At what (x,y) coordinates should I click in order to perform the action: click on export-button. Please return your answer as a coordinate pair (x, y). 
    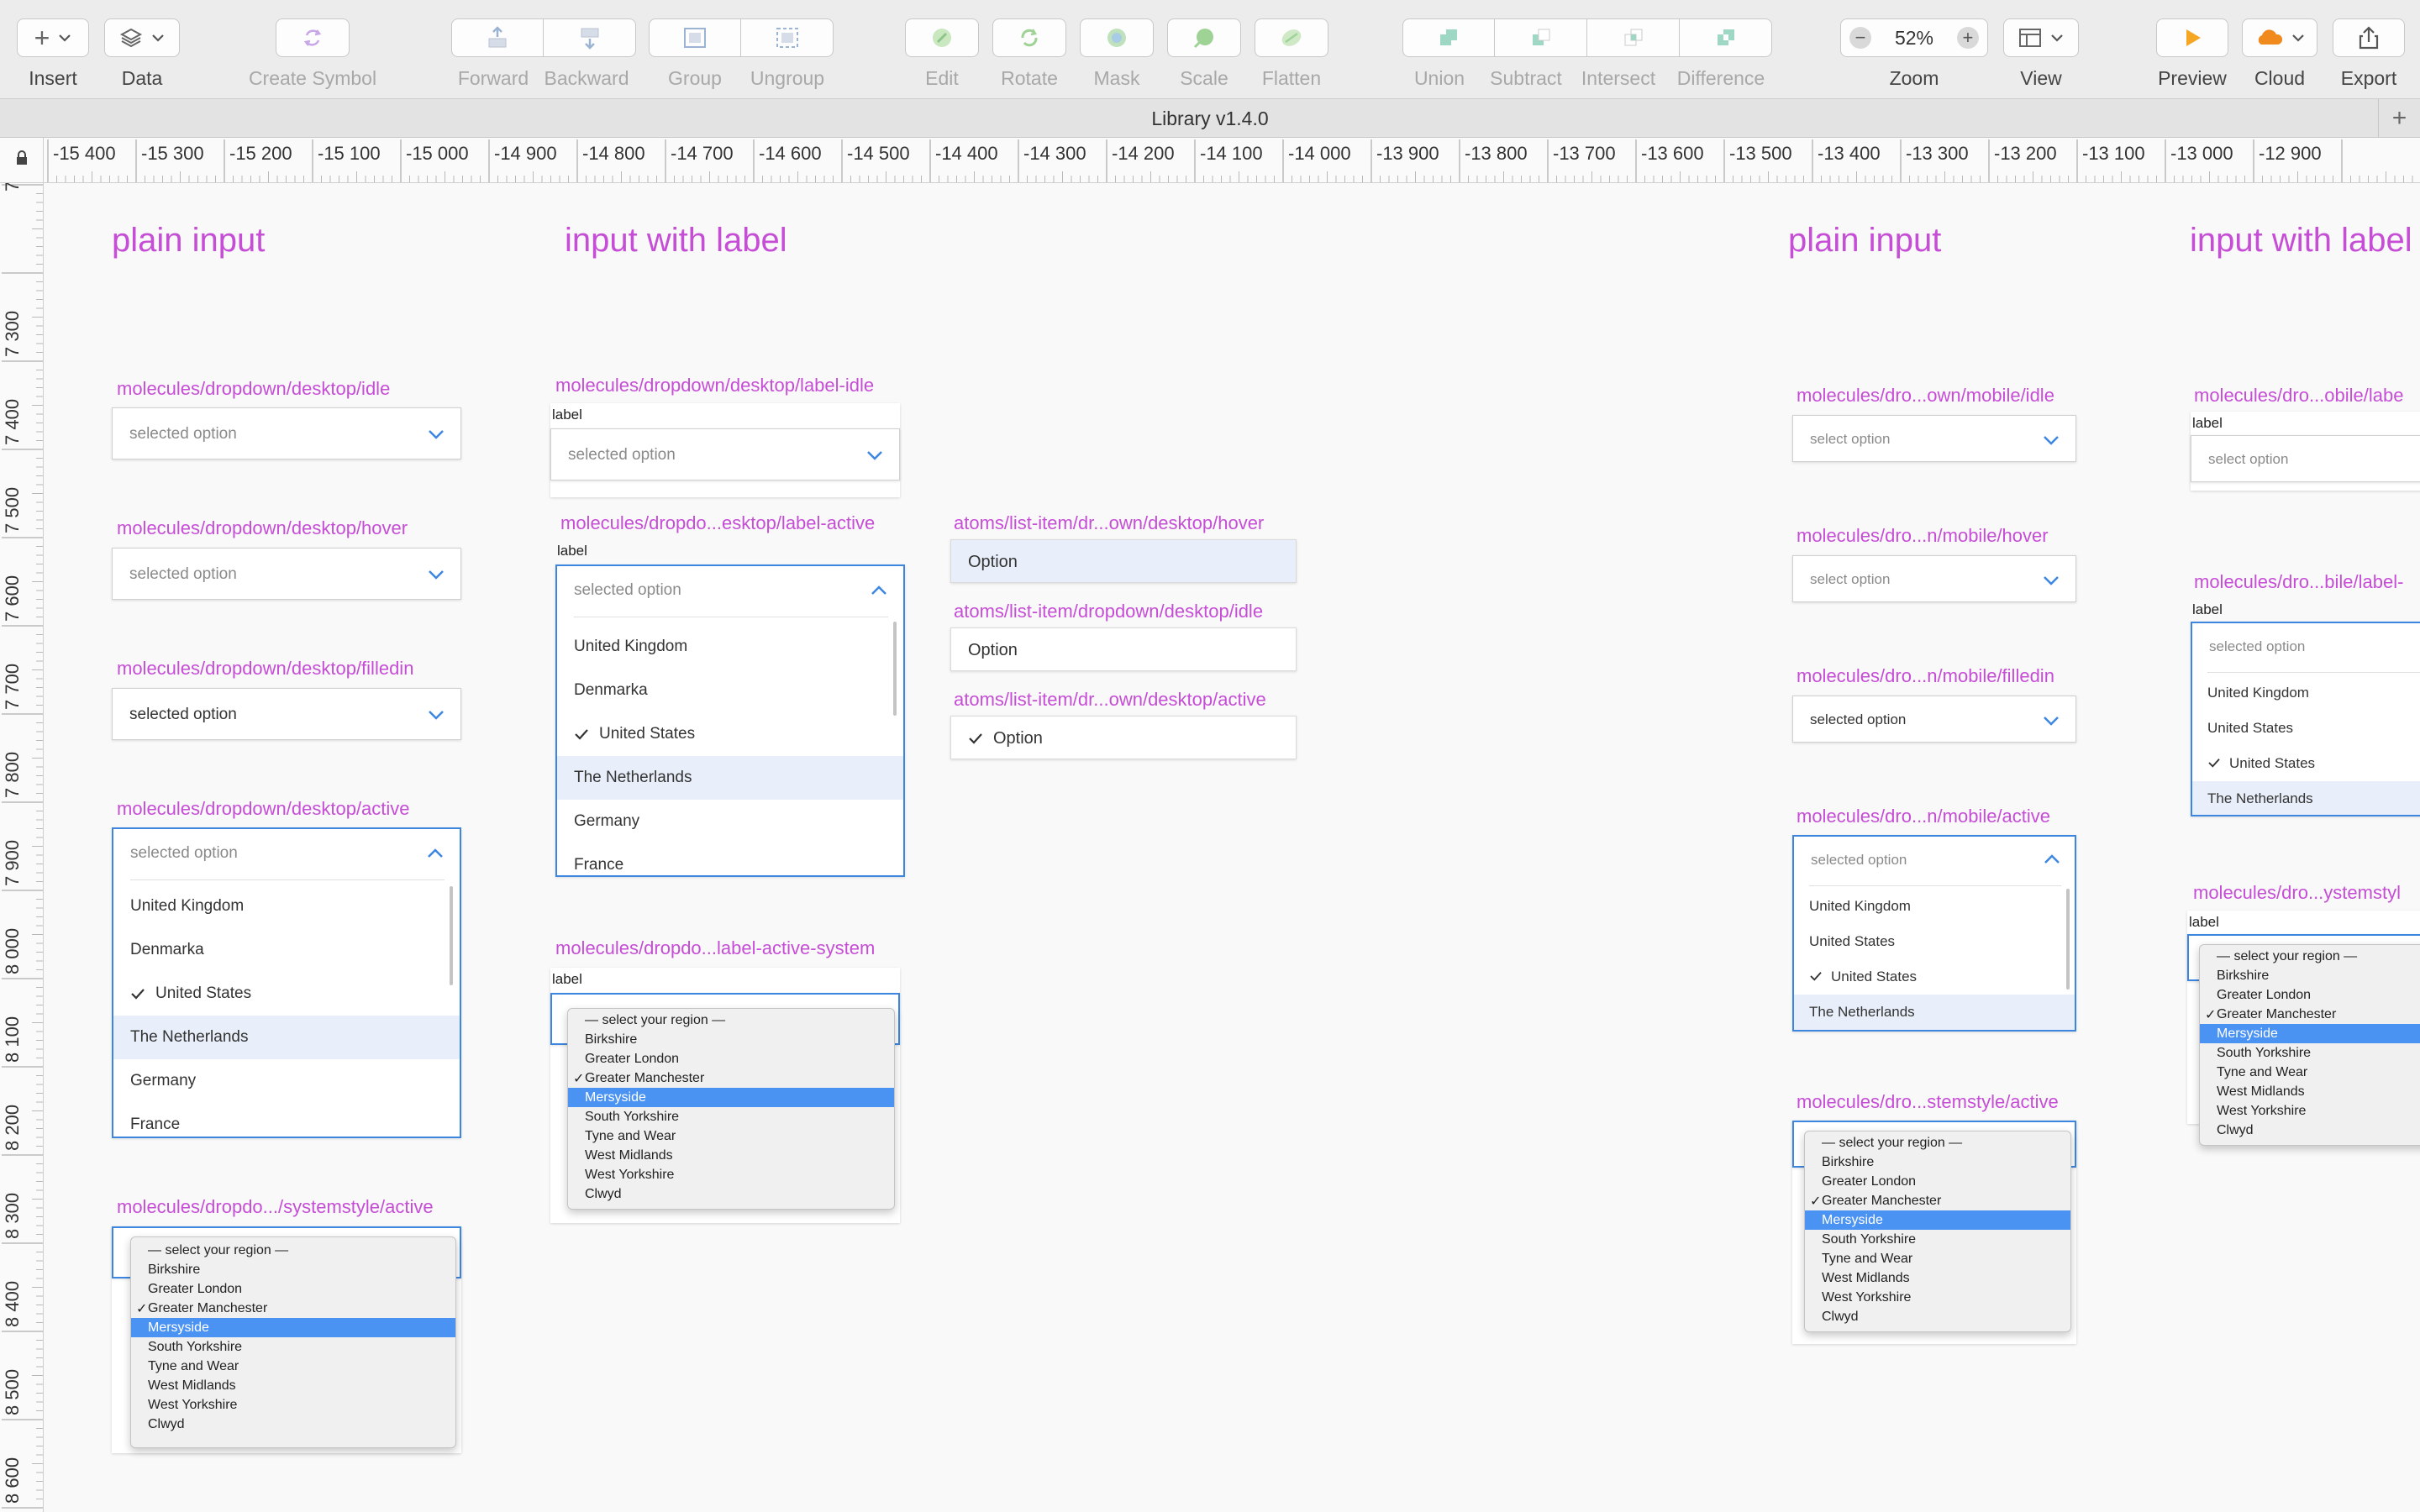
    Looking at the image, I should click on (2369, 37).